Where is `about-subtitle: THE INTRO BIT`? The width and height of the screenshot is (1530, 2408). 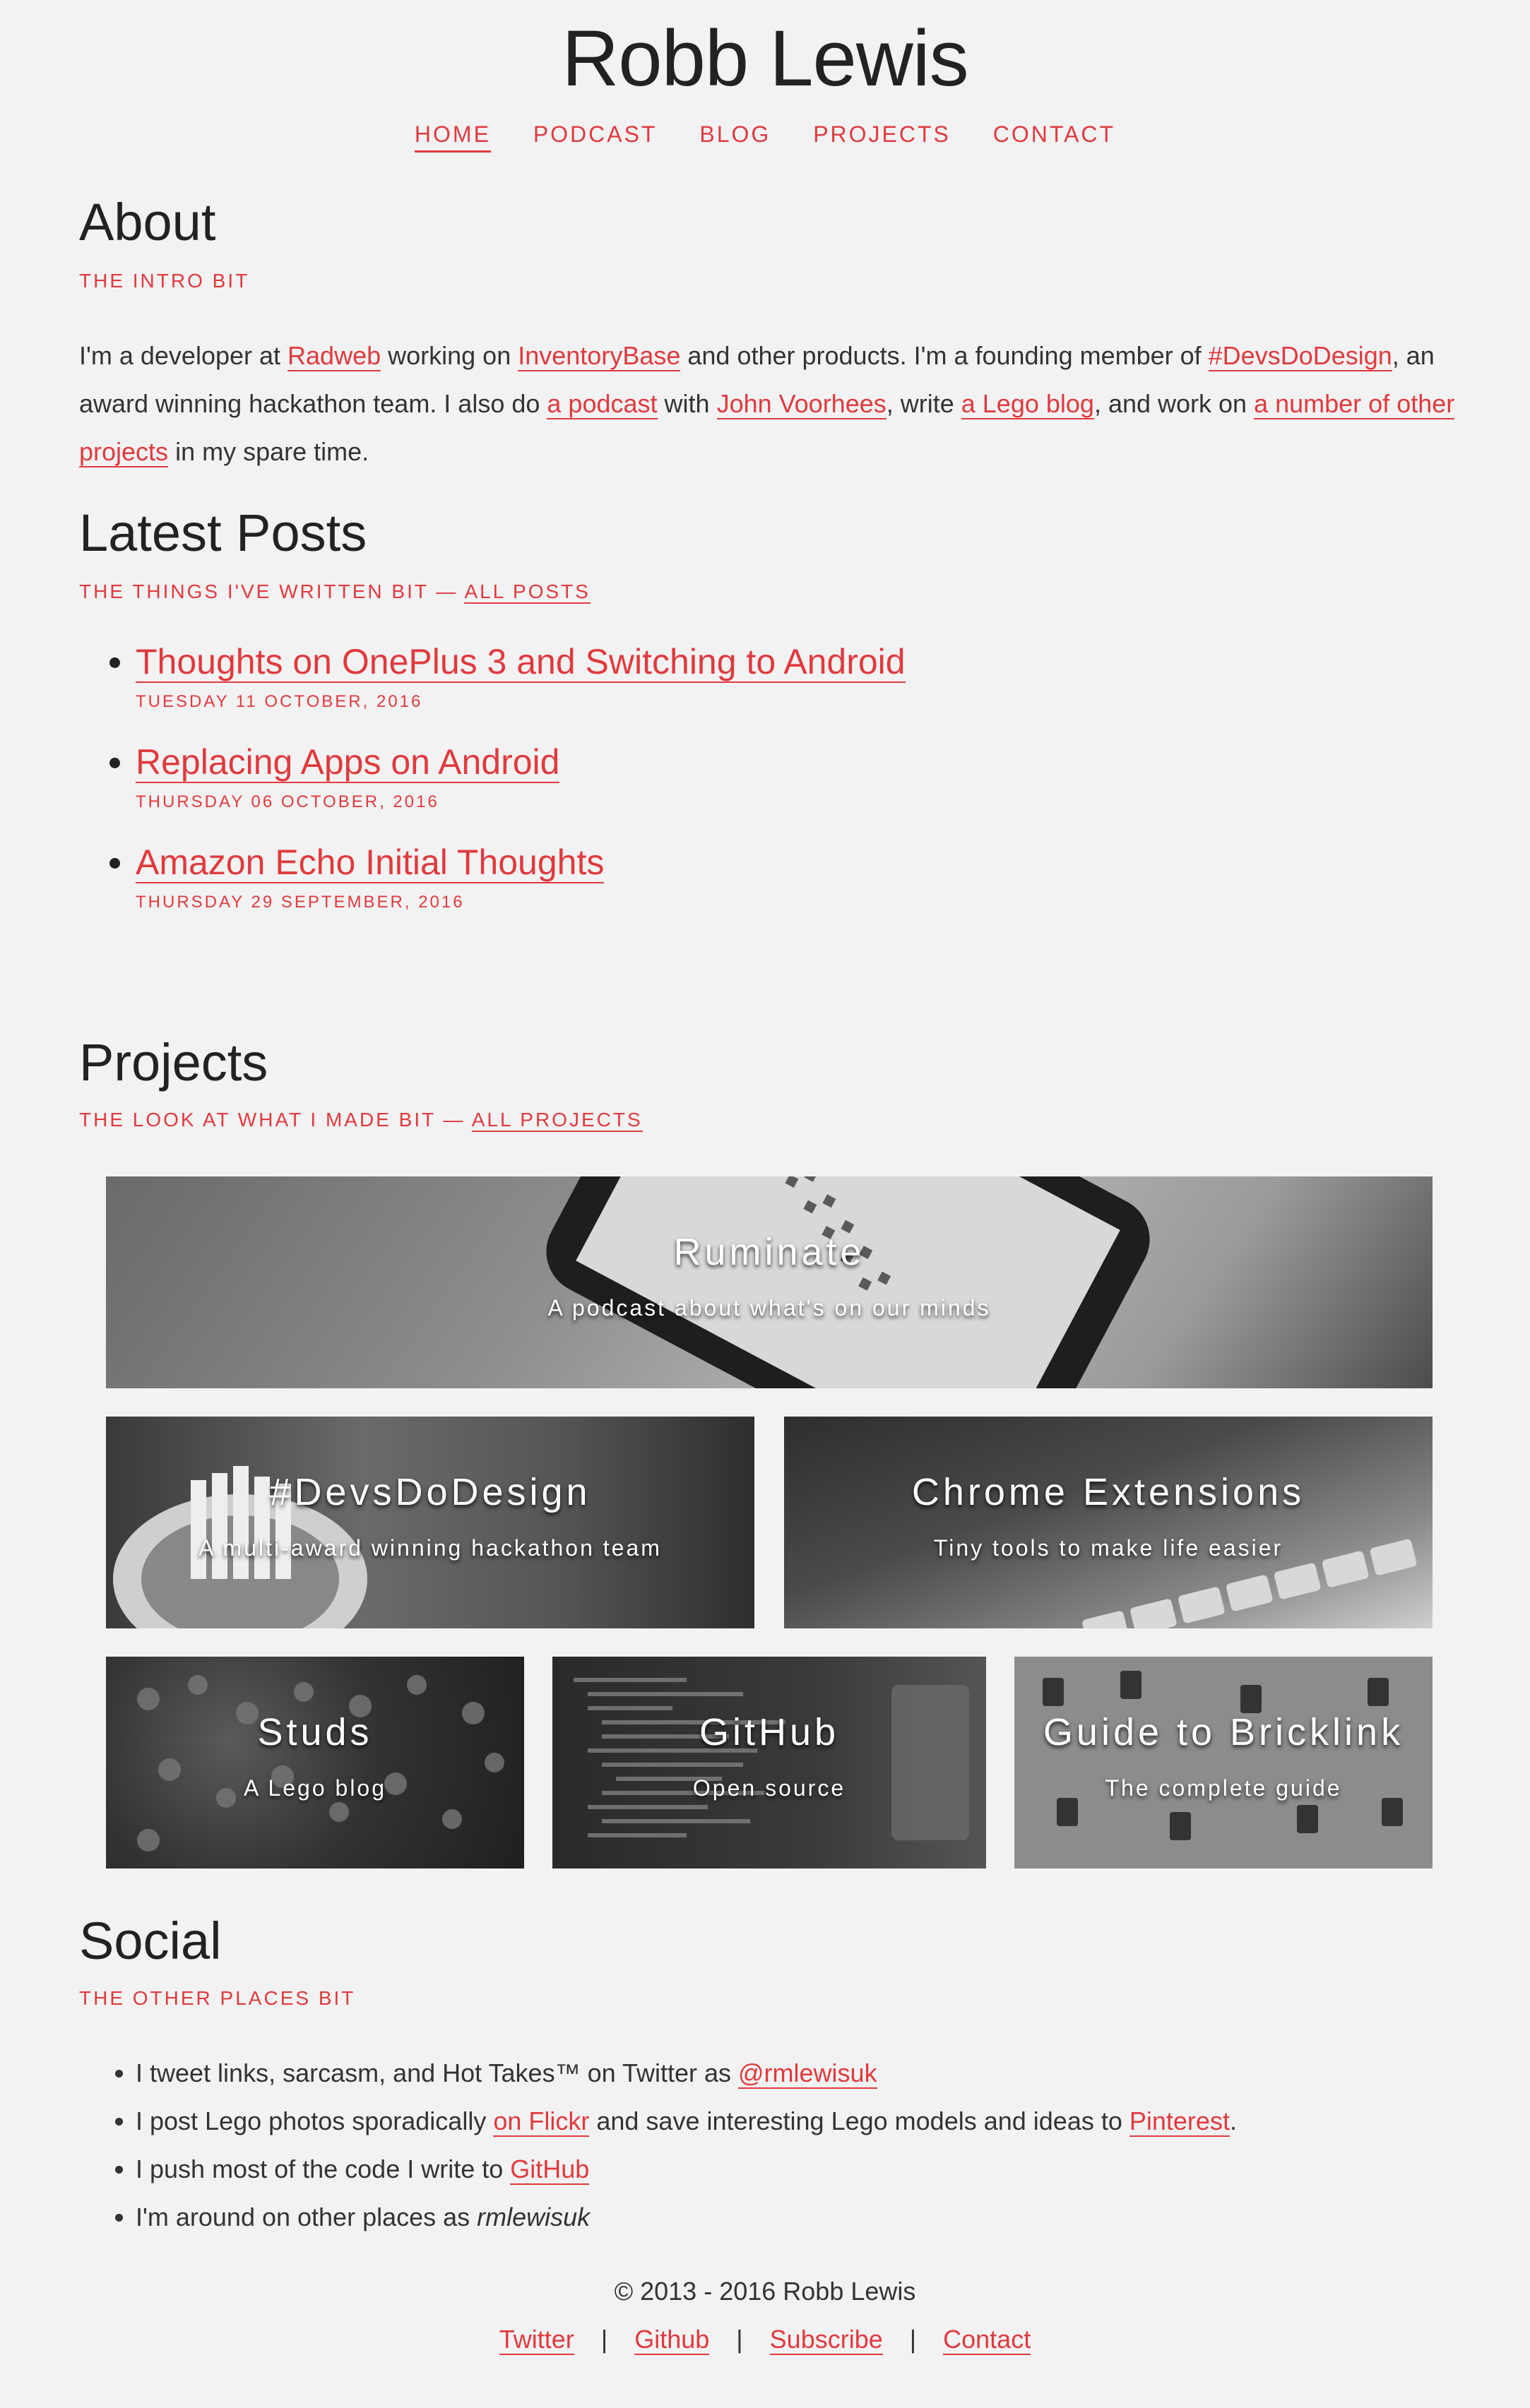
about-subtitle: THE INTRO BIT is located at coordinates (165, 281).